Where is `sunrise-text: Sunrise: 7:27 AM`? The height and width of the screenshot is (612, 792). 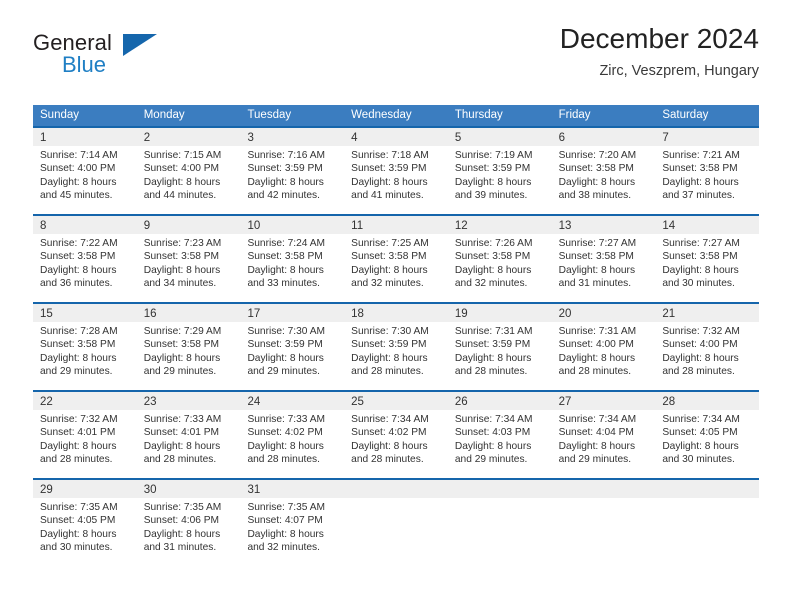 sunrise-text: Sunrise: 7:27 AM is located at coordinates (701, 243).